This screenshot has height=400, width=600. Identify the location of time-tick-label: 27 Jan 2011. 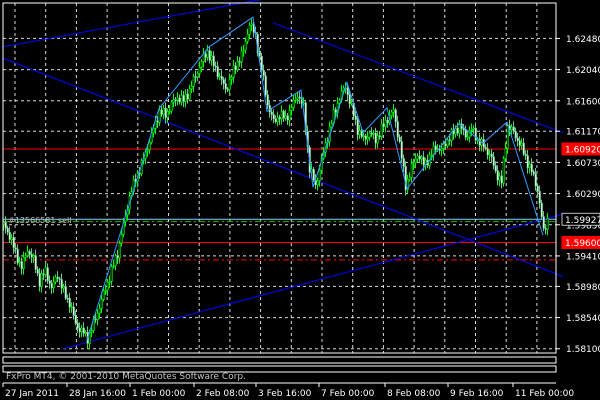
(32, 394).